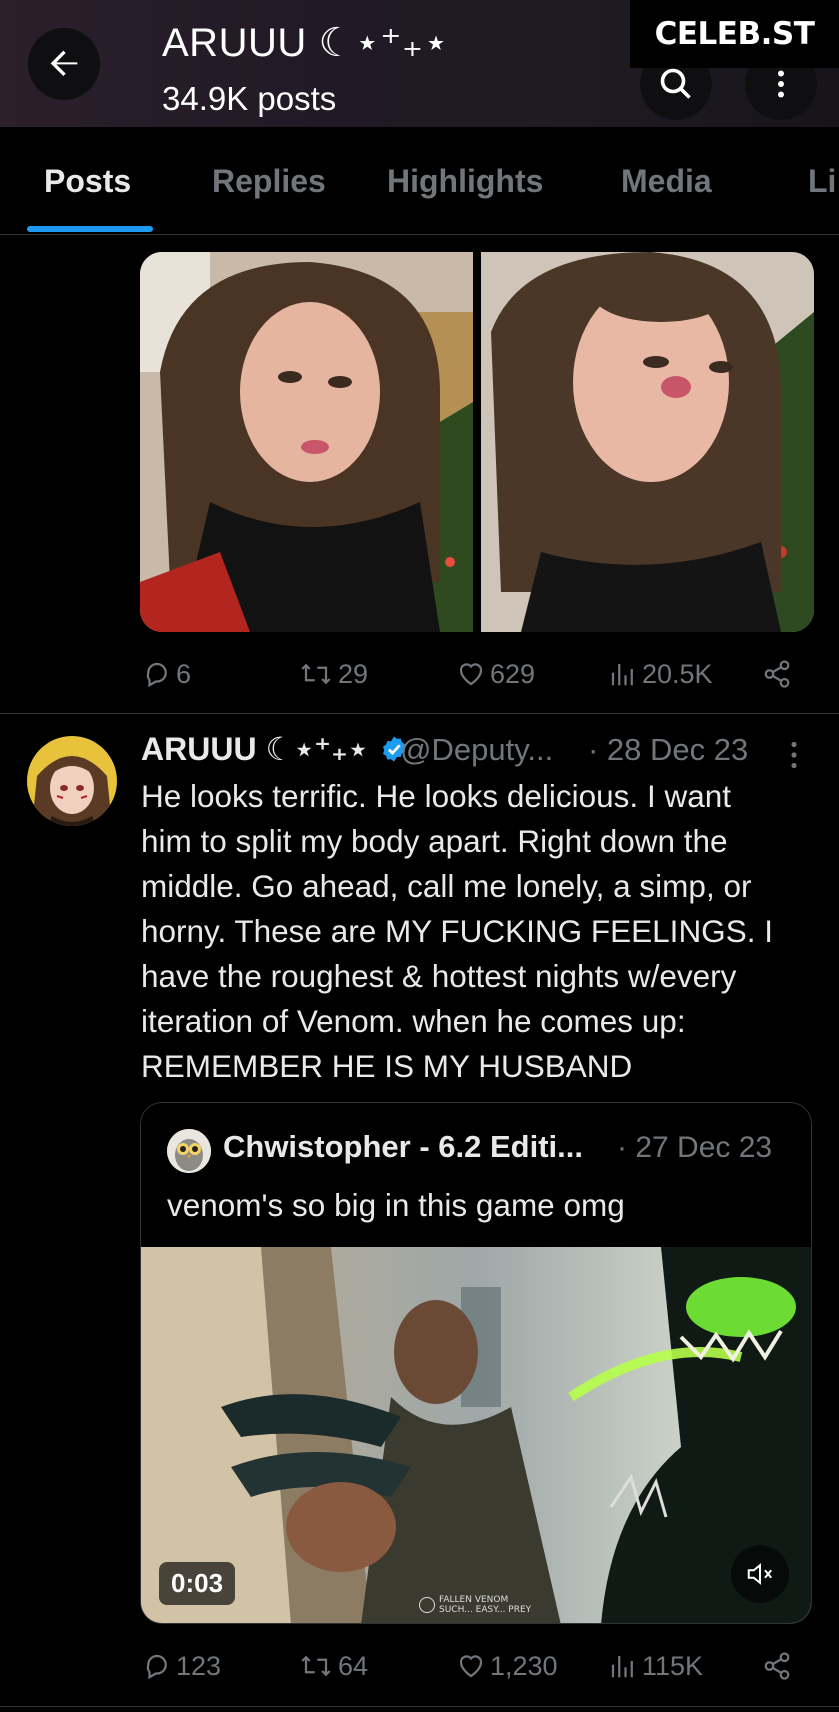 This screenshot has height=1712, width=839. I want to click on tab-media: Media, so click(666, 181).